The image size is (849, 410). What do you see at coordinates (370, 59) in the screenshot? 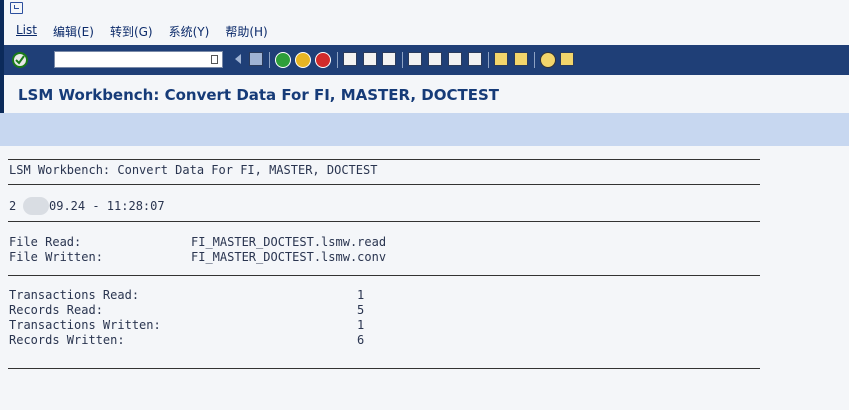
I see `find-icon` at bounding box center [370, 59].